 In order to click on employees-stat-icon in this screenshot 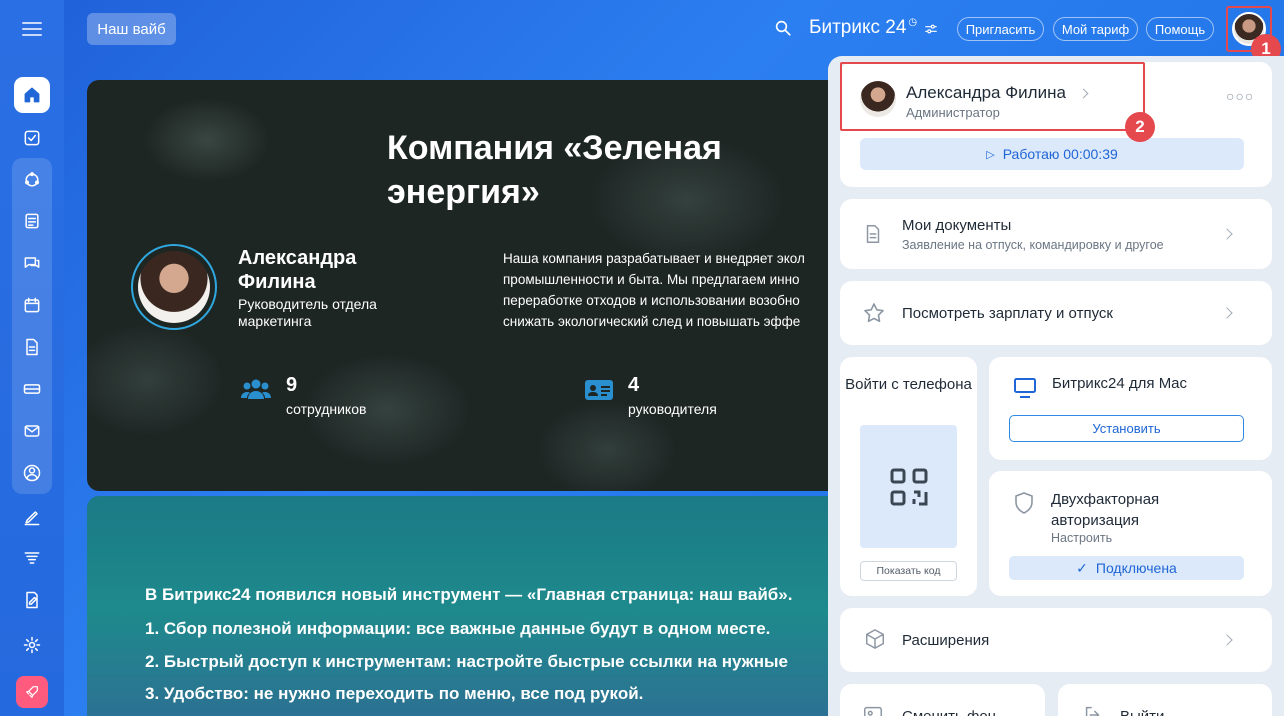, I will do `click(256, 391)`.